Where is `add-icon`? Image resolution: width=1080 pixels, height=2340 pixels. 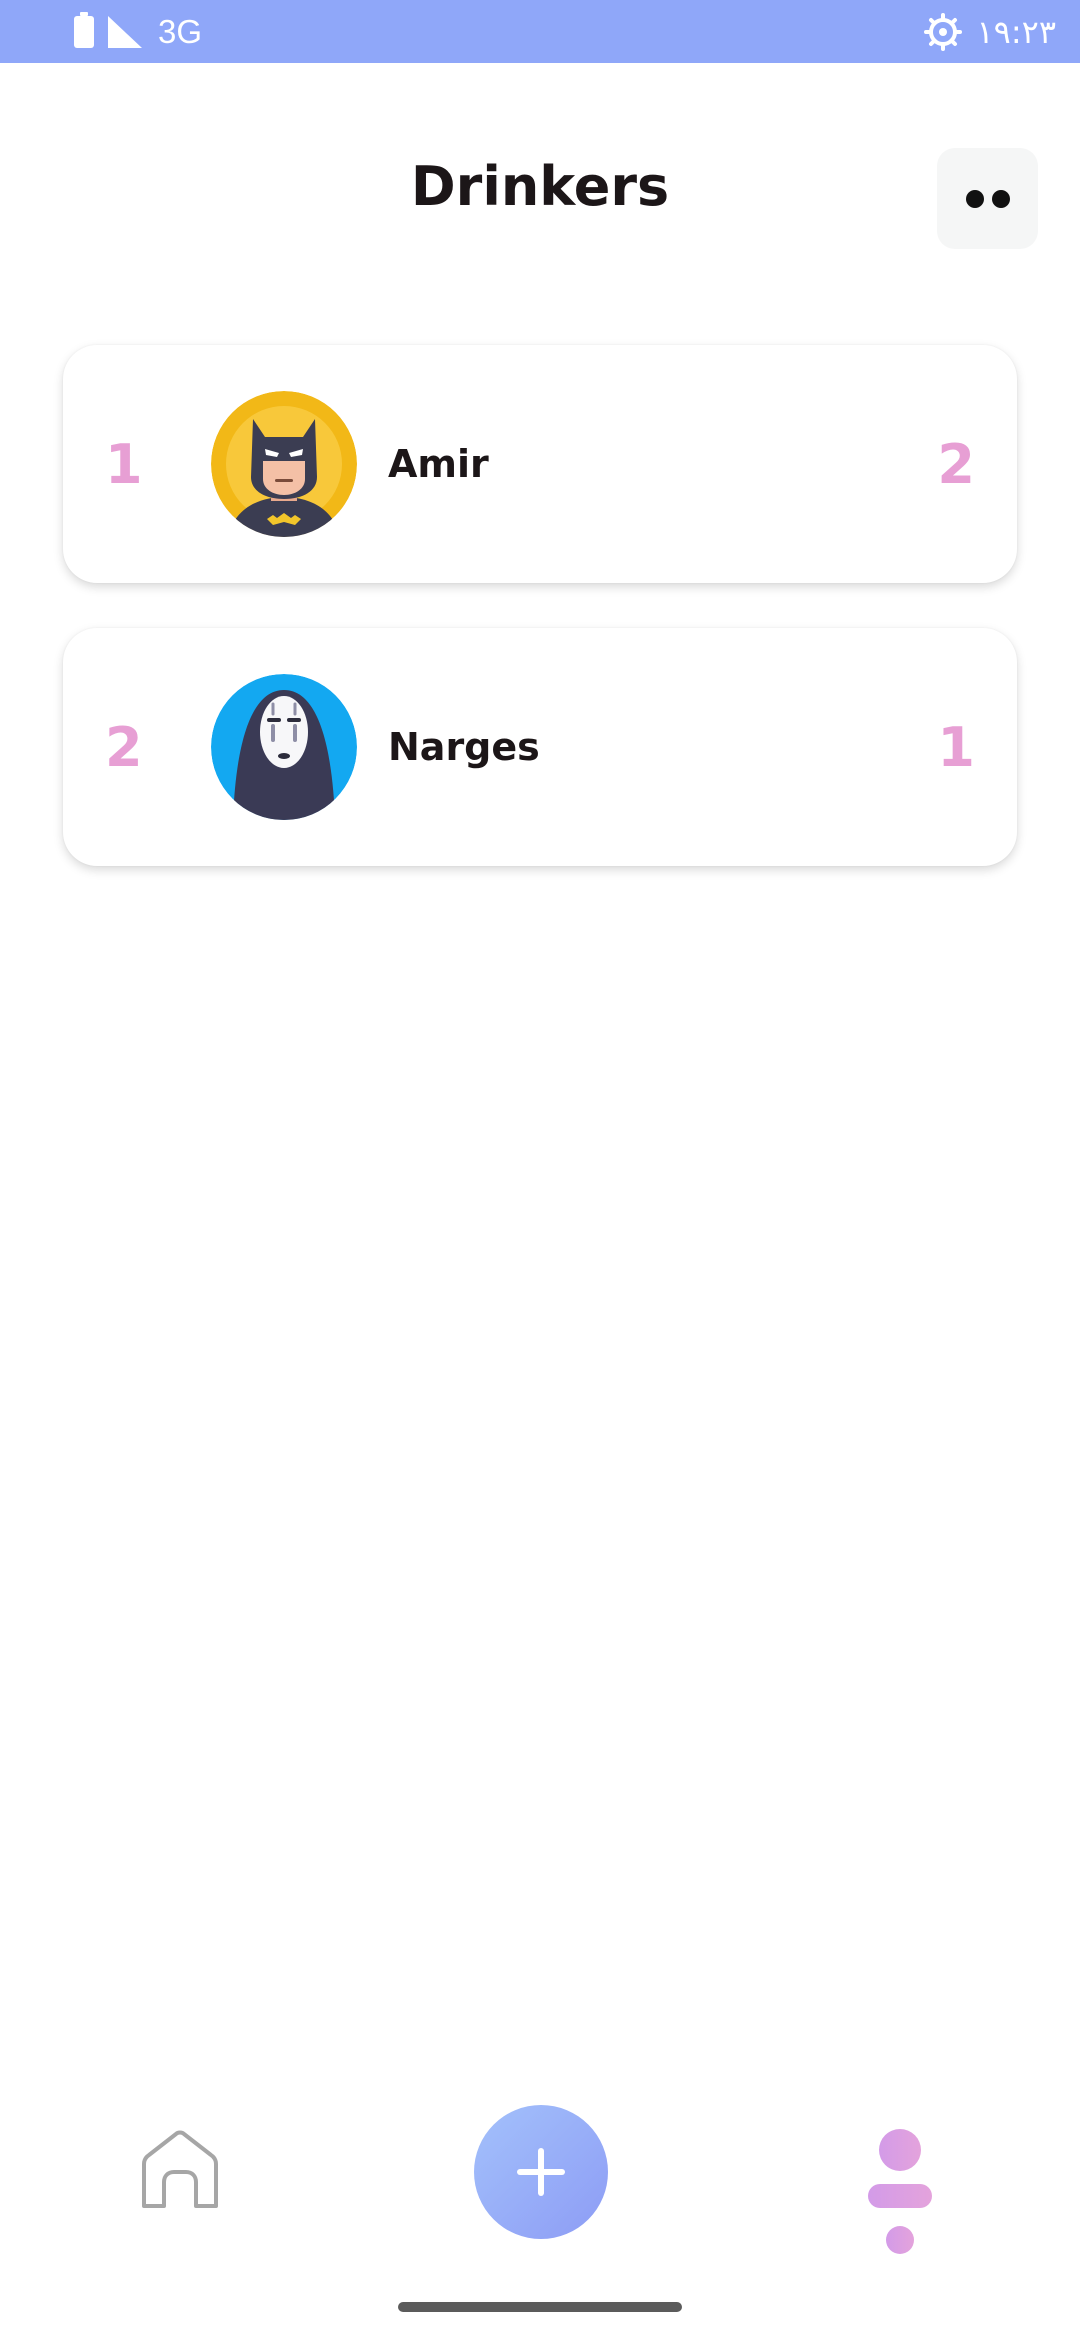
add-icon is located at coordinates (541, 2172).